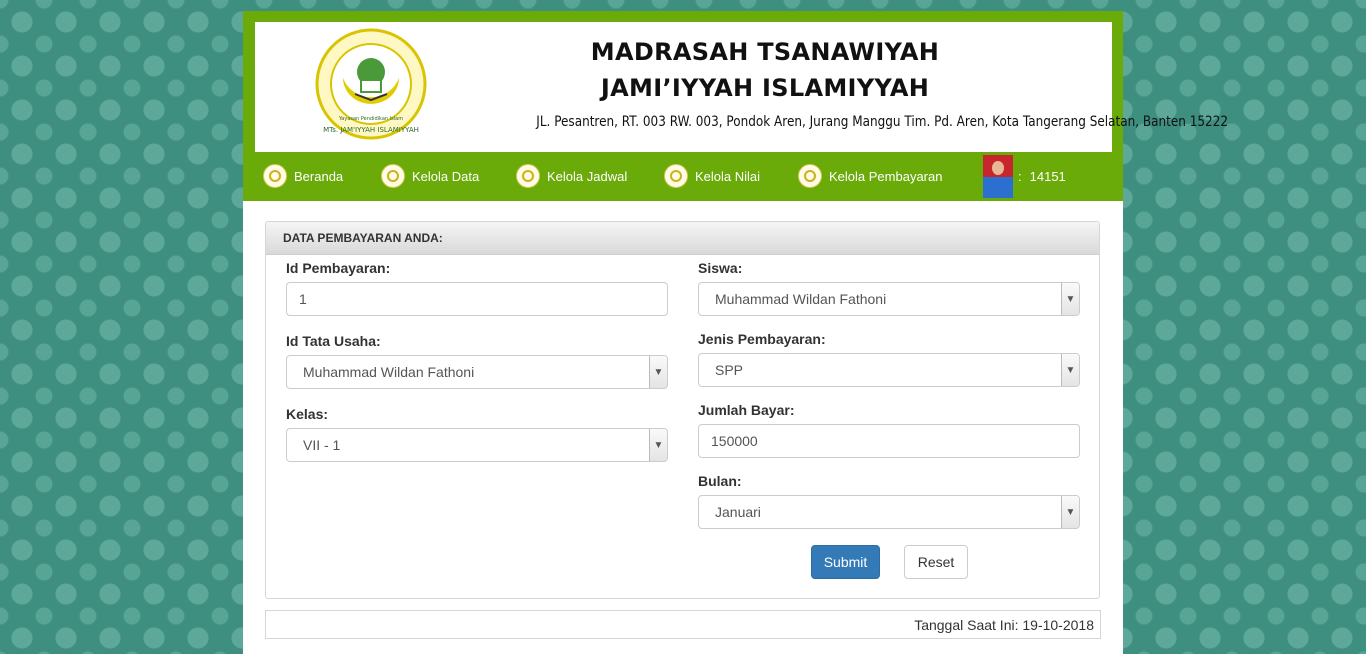 The width and height of the screenshot is (1366, 654). Describe the element at coordinates (728, 176) in the screenshot. I see `nav-item-label: Kelola Nilai` at that location.